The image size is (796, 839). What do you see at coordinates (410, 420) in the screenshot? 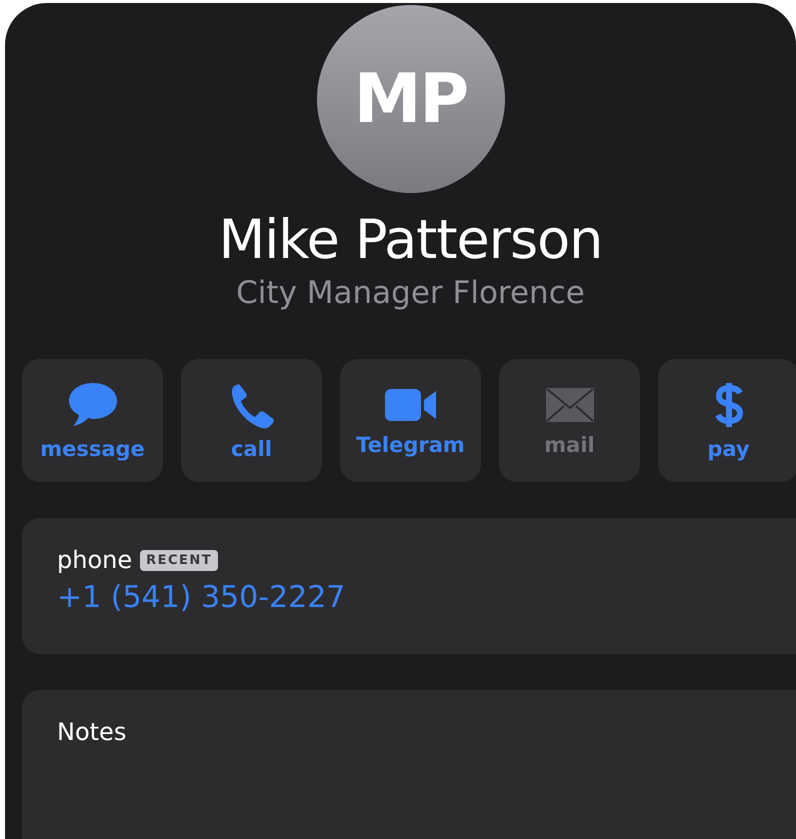
I see `video-button: Telegram` at bounding box center [410, 420].